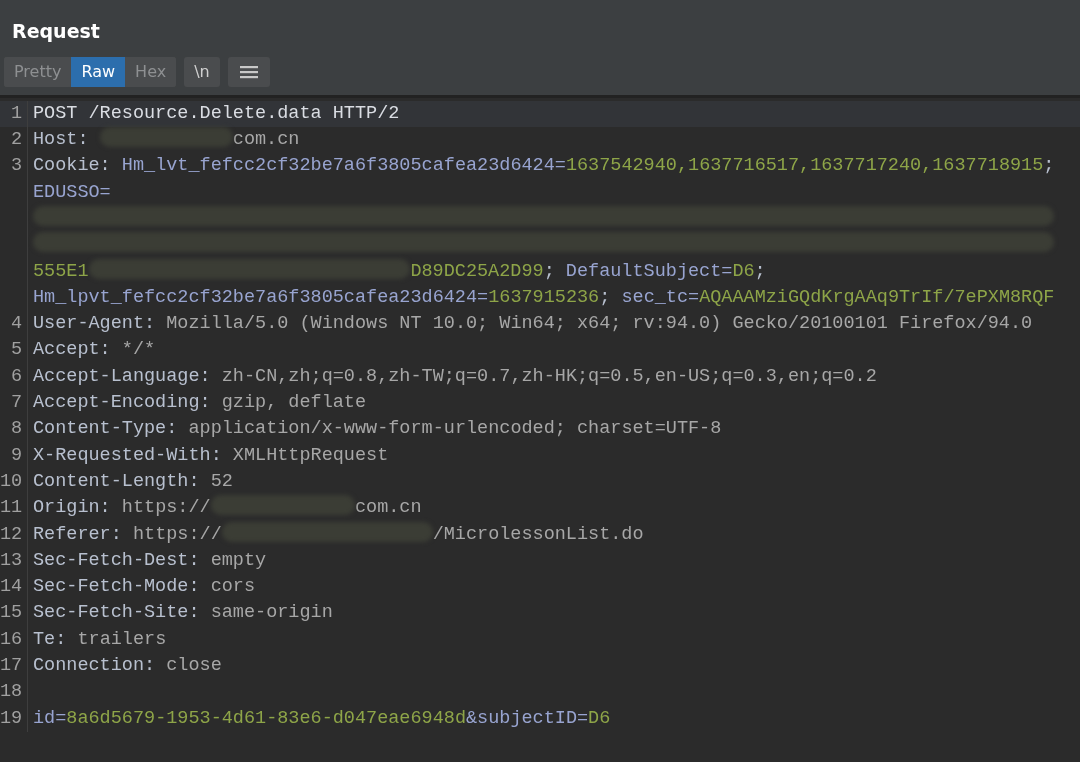 This screenshot has height=762, width=1080. What do you see at coordinates (78, 534) in the screenshot?
I see `code-text: Referer:` at bounding box center [78, 534].